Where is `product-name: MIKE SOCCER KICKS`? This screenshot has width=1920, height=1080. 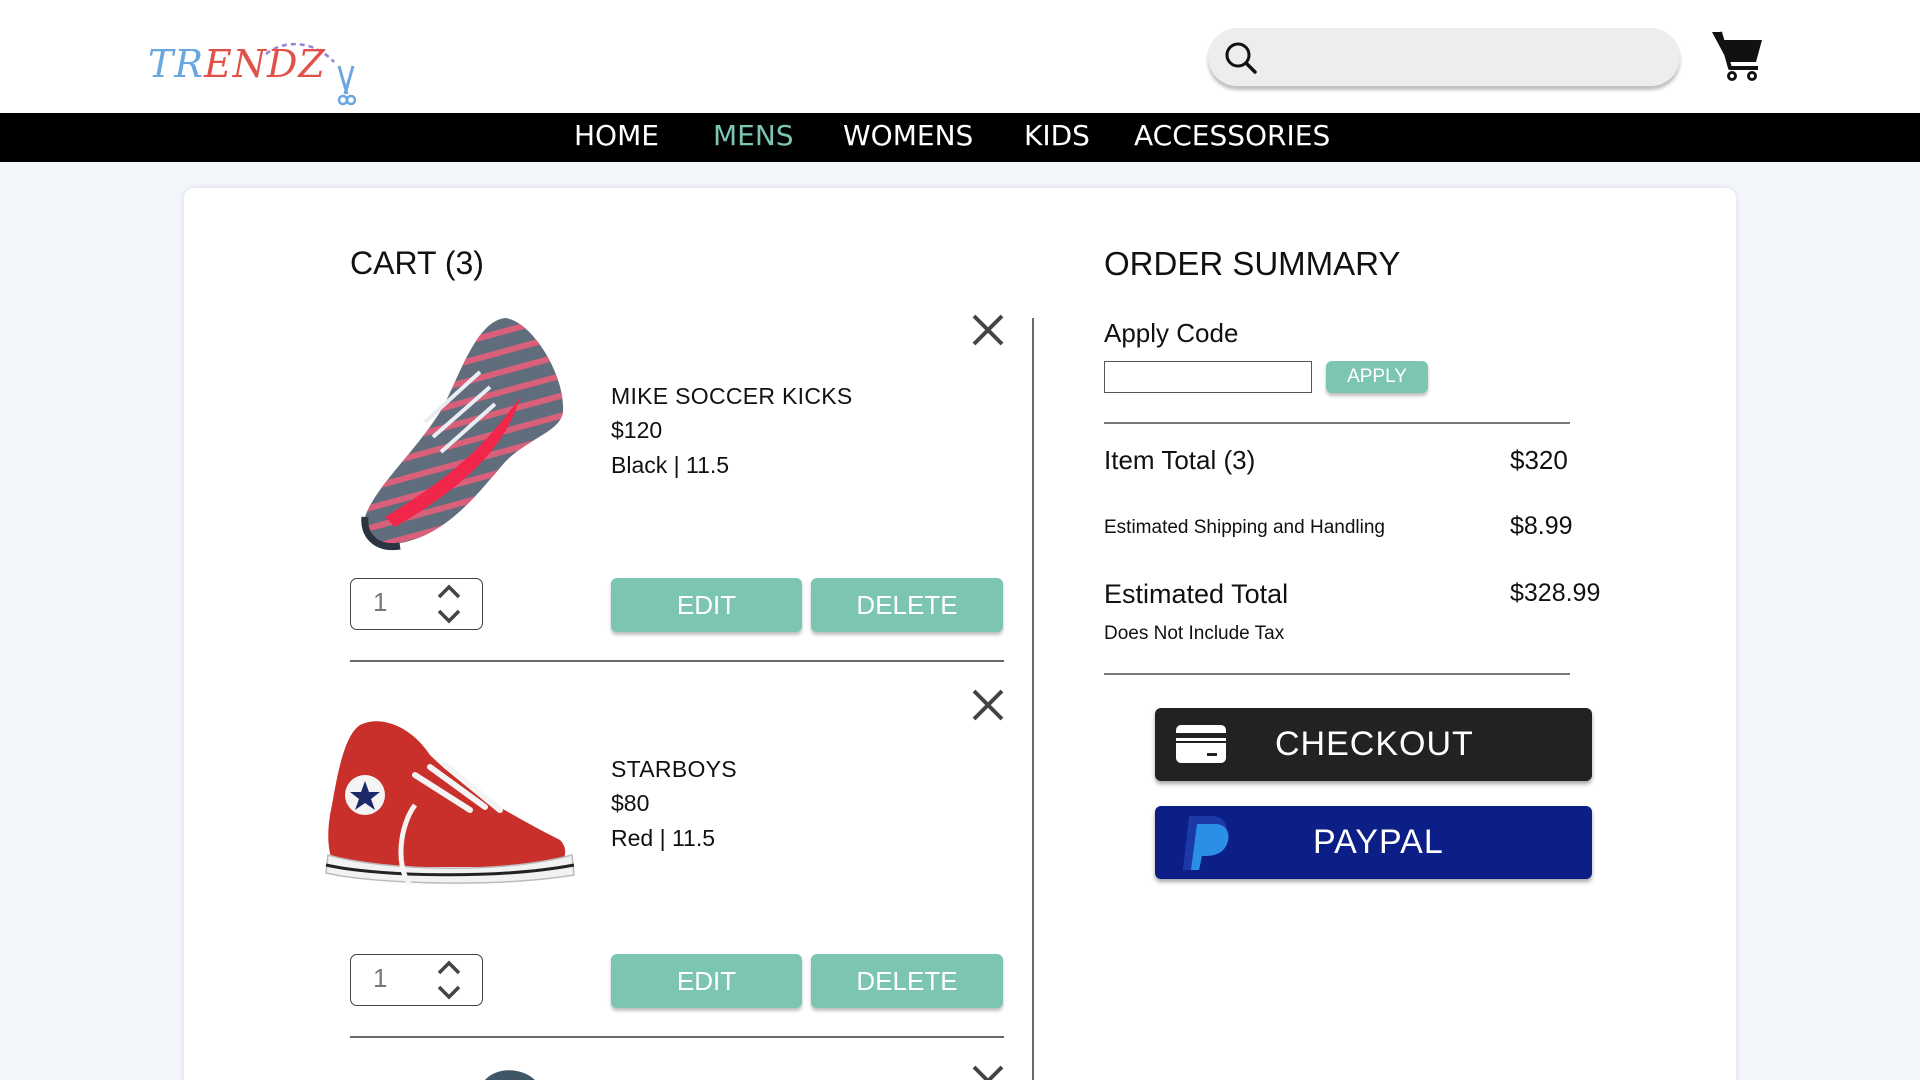
product-name: MIKE SOCCER KICKS is located at coordinates (732, 396).